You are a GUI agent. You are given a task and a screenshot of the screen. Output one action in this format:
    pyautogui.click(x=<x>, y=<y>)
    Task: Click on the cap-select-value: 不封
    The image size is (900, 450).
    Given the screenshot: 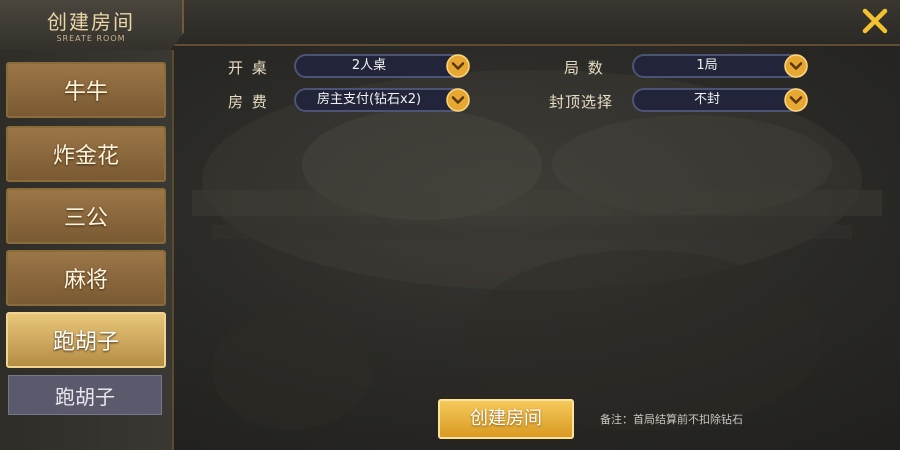 What is the action you would take?
    pyautogui.click(x=706, y=99)
    